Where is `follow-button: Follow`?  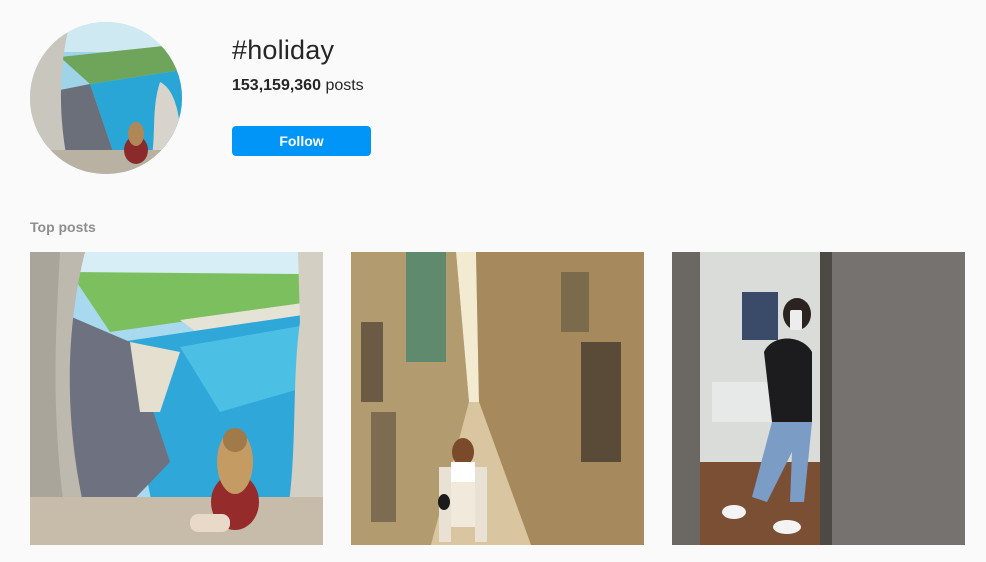
follow-button: Follow is located at coordinates (301, 141).